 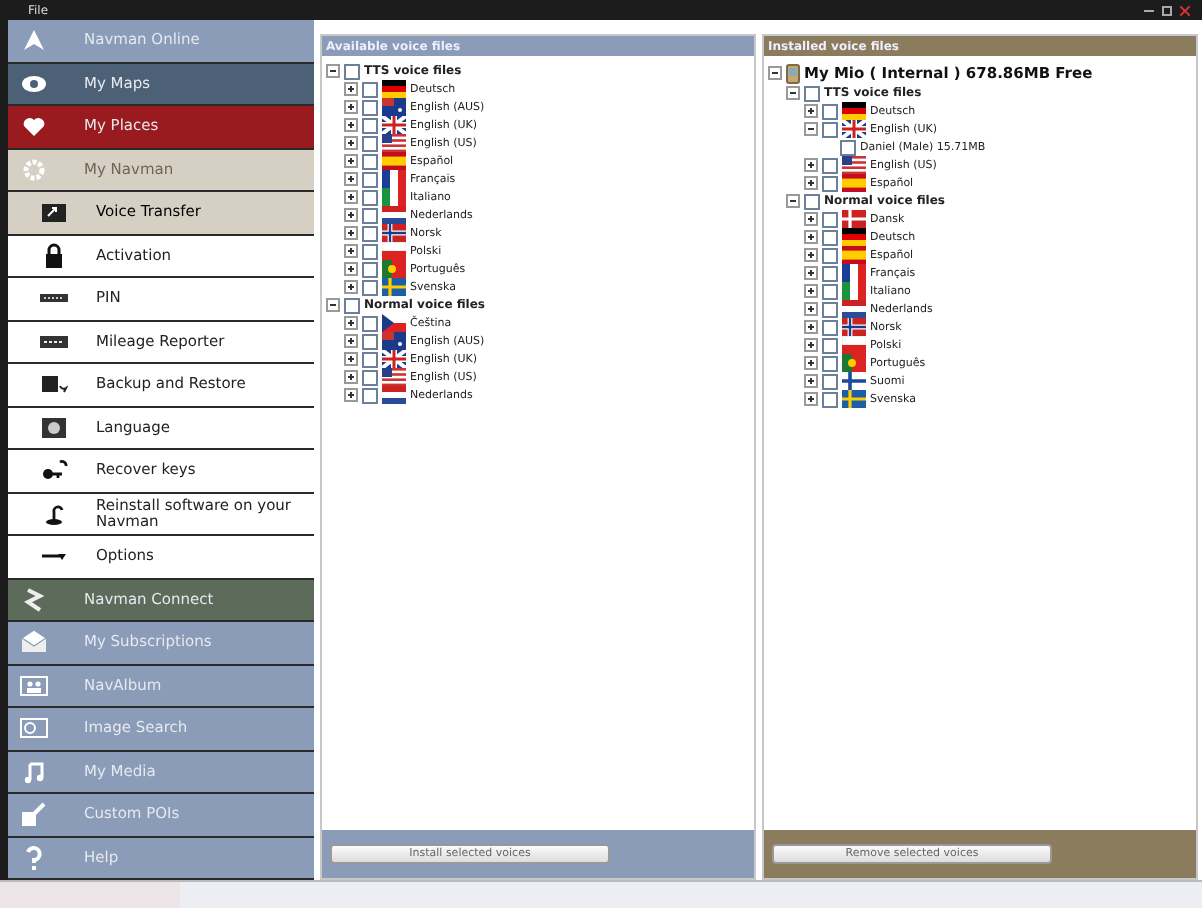 What do you see at coordinates (54, 255) in the screenshot?
I see `padlock-icon` at bounding box center [54, 255].